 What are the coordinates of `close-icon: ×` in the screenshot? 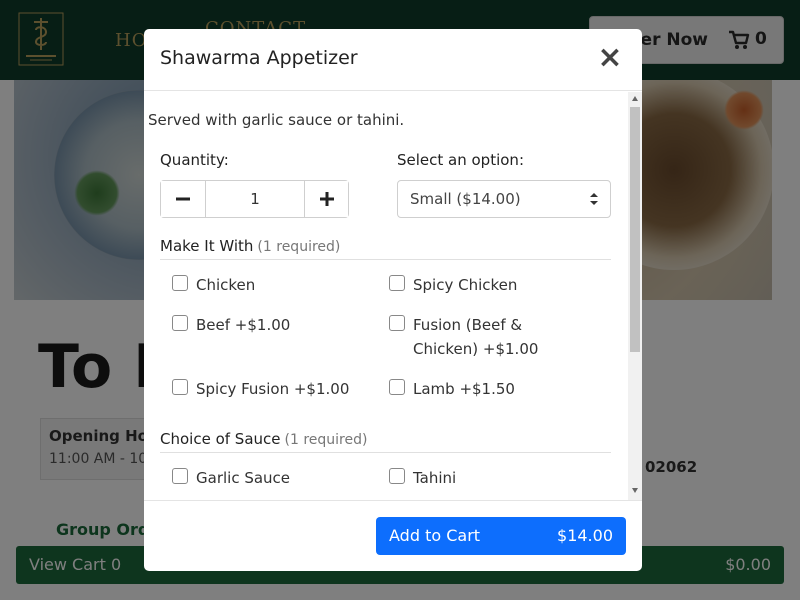 It's located at (610, 58).